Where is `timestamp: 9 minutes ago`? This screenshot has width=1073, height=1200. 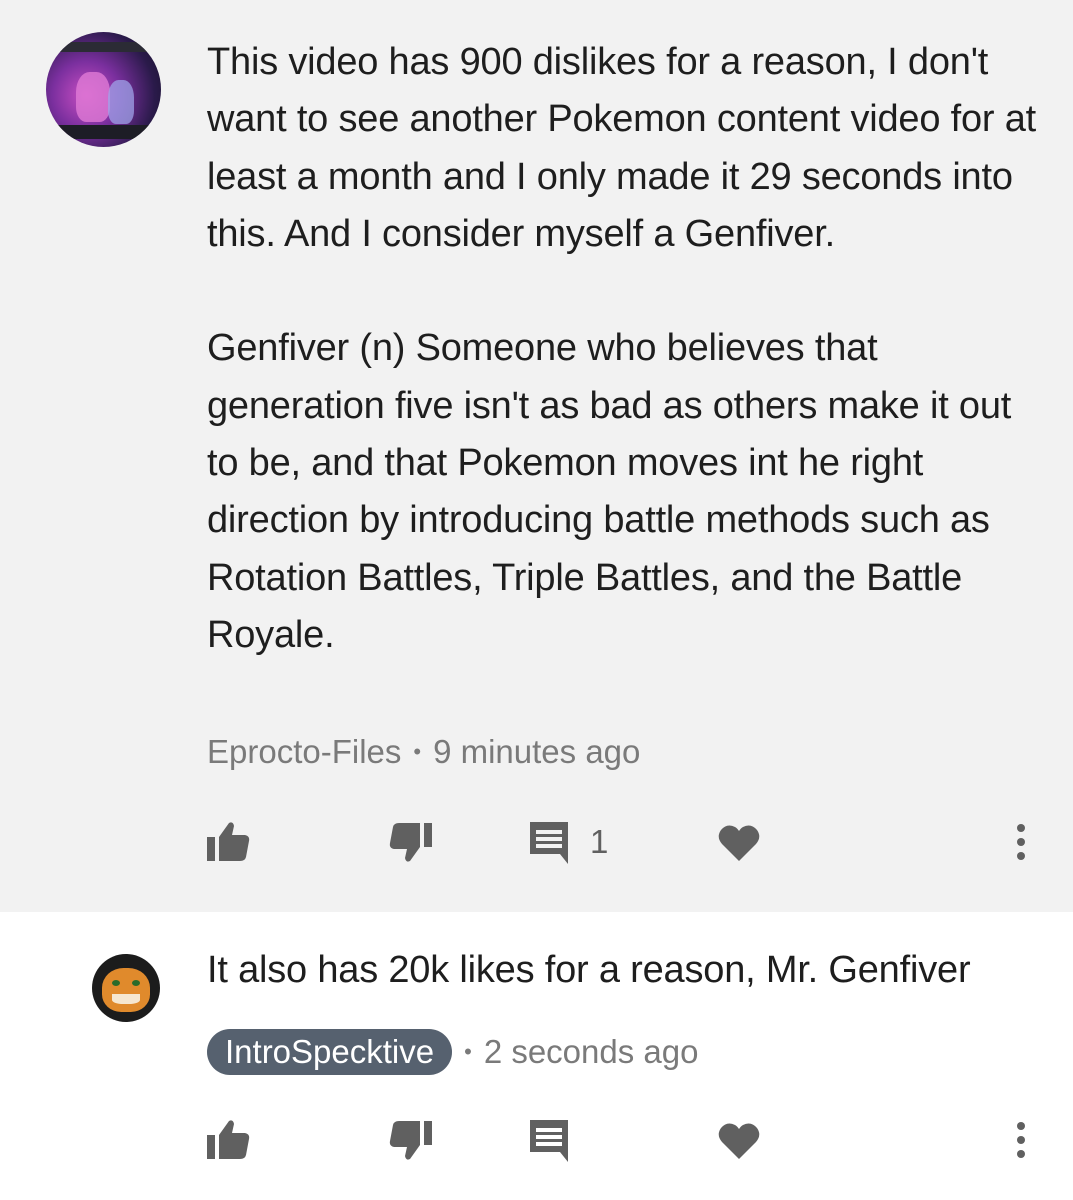
timestamp: 9 minutes ago is located at coordinates (537, 751).